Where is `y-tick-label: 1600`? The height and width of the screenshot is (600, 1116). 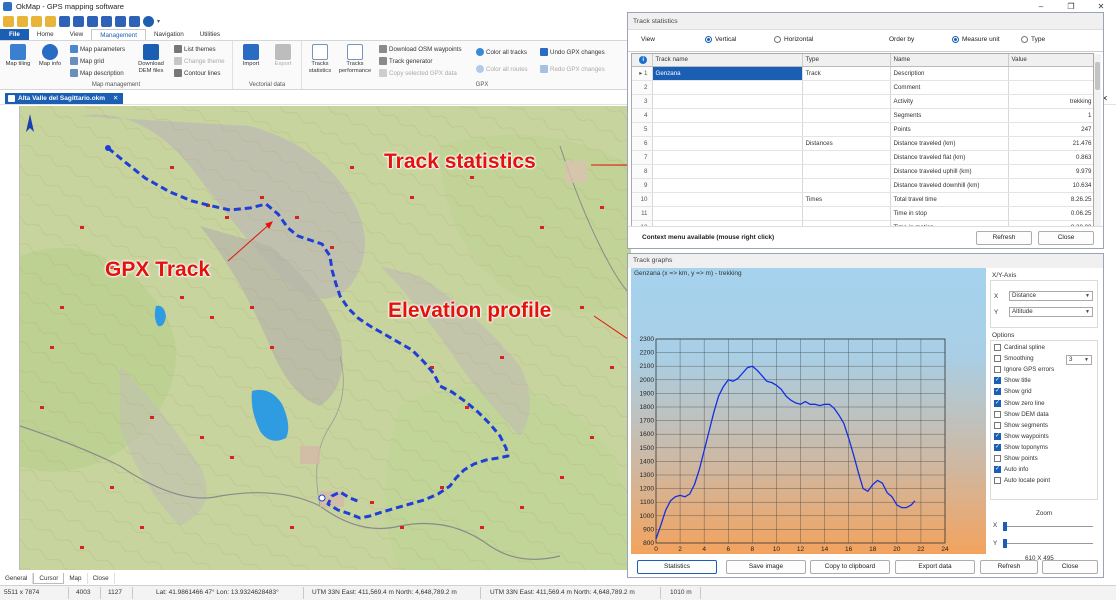
y-tick-label: 1600 is located at coordinates (647, 434).